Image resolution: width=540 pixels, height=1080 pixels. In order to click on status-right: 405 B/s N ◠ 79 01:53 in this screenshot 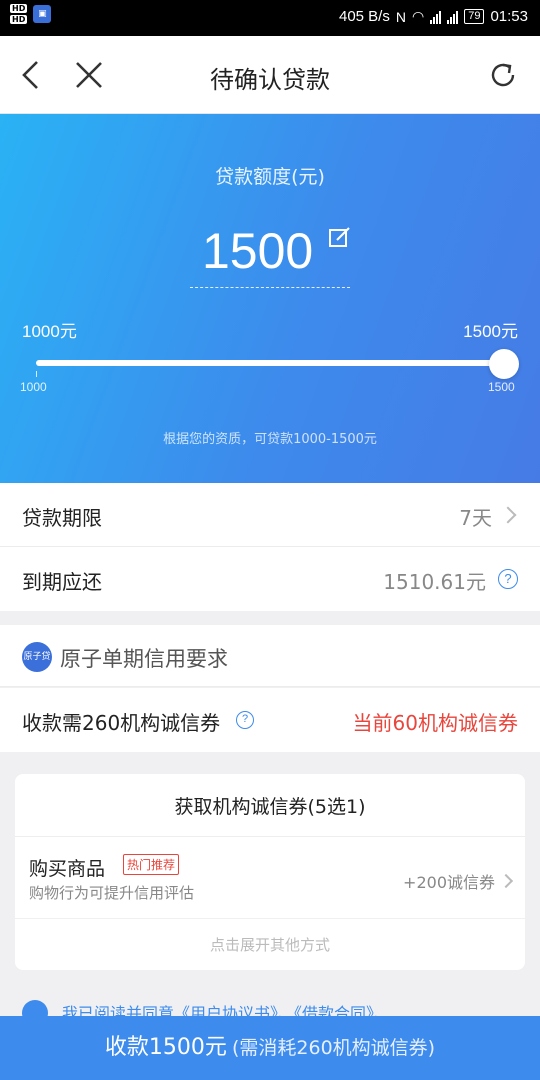, I will do `click(433, 16)`.